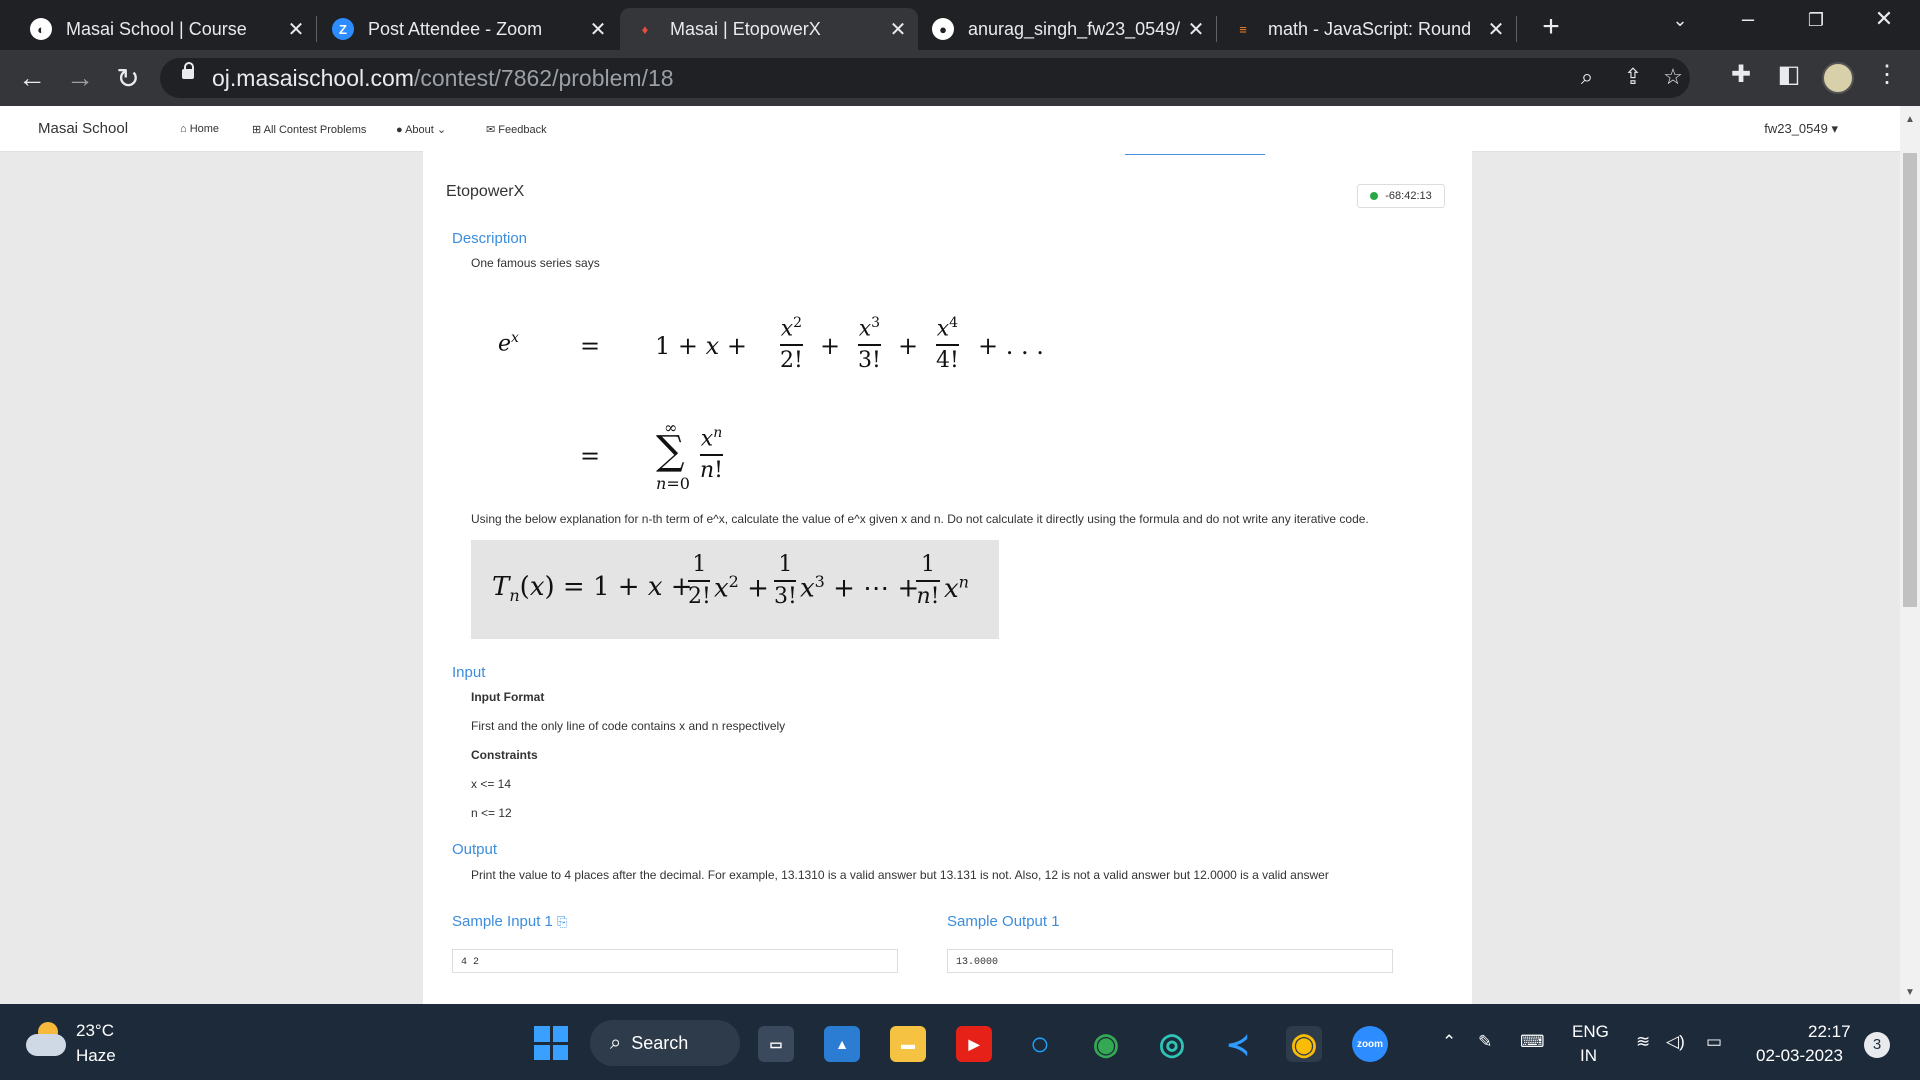  I want to click on back-icon: ←, so click(32, 78).